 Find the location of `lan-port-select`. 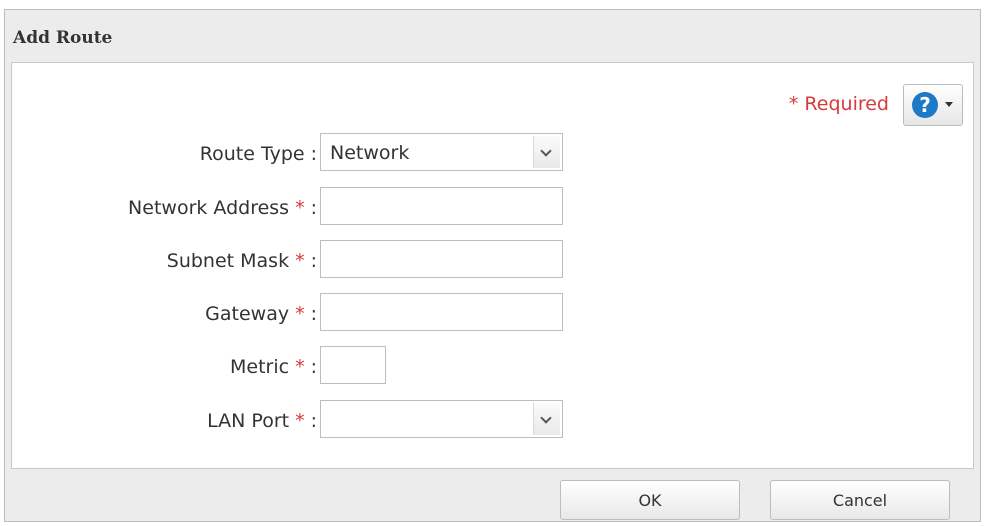

lan-port-select is located at coordinates (441, 419).